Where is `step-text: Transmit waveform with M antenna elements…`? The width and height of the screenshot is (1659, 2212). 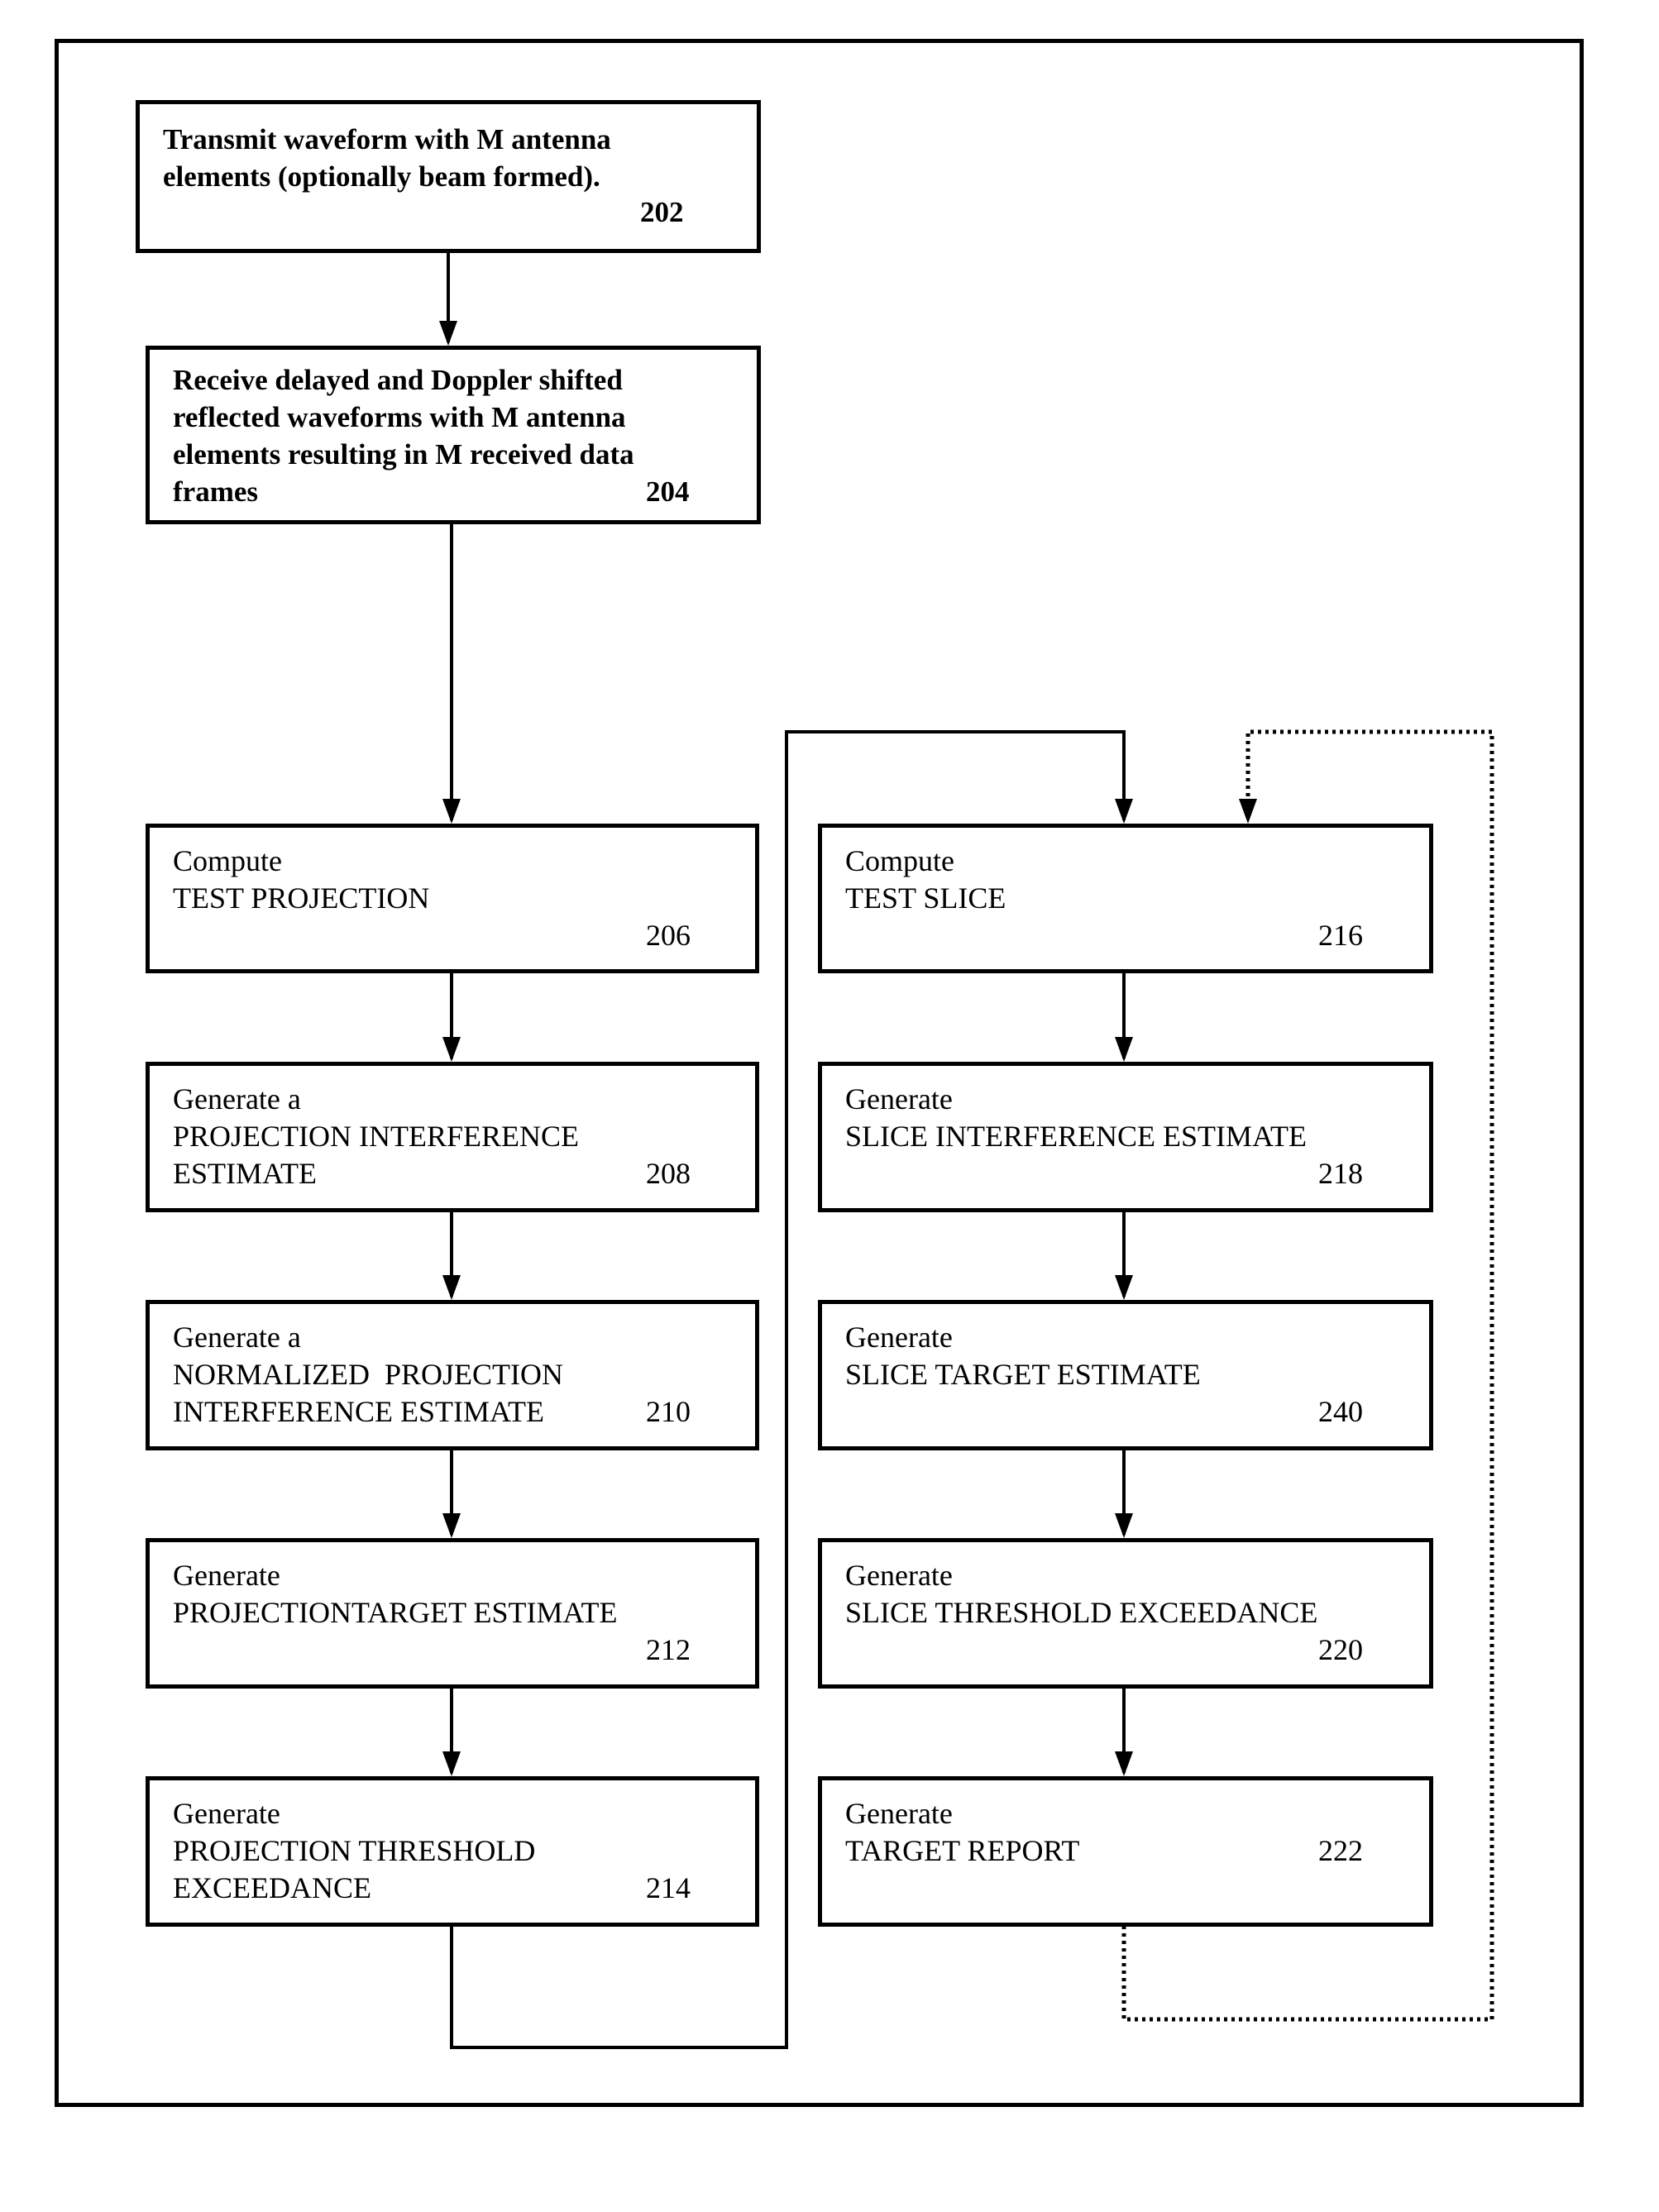 step-text: Transmit waveform with M antenna elements… is located at coordinates (451, 158).